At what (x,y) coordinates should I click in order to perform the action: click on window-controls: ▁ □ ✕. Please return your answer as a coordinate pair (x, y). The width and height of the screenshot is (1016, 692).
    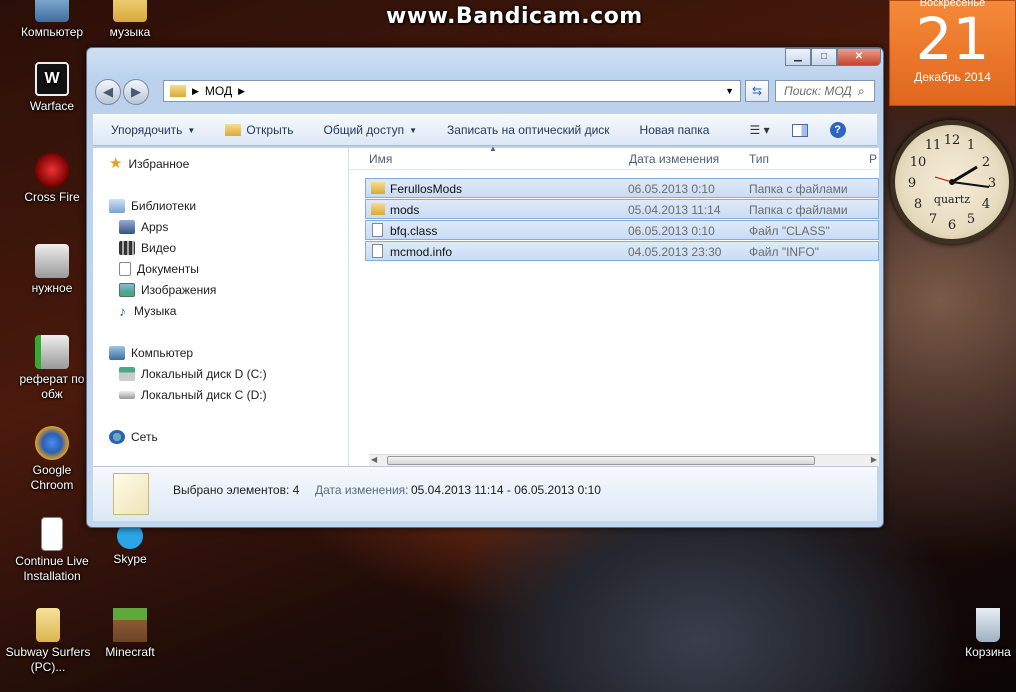
    Looking at the image, I should click on (833, 57).